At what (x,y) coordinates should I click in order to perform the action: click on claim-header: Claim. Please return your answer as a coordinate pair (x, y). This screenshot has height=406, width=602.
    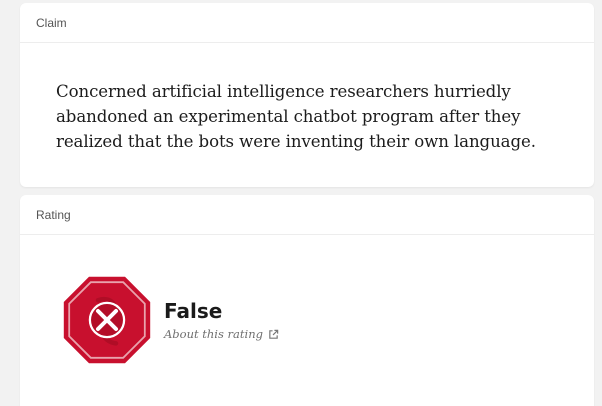
    Looking at the image, I should click on (307, 23).